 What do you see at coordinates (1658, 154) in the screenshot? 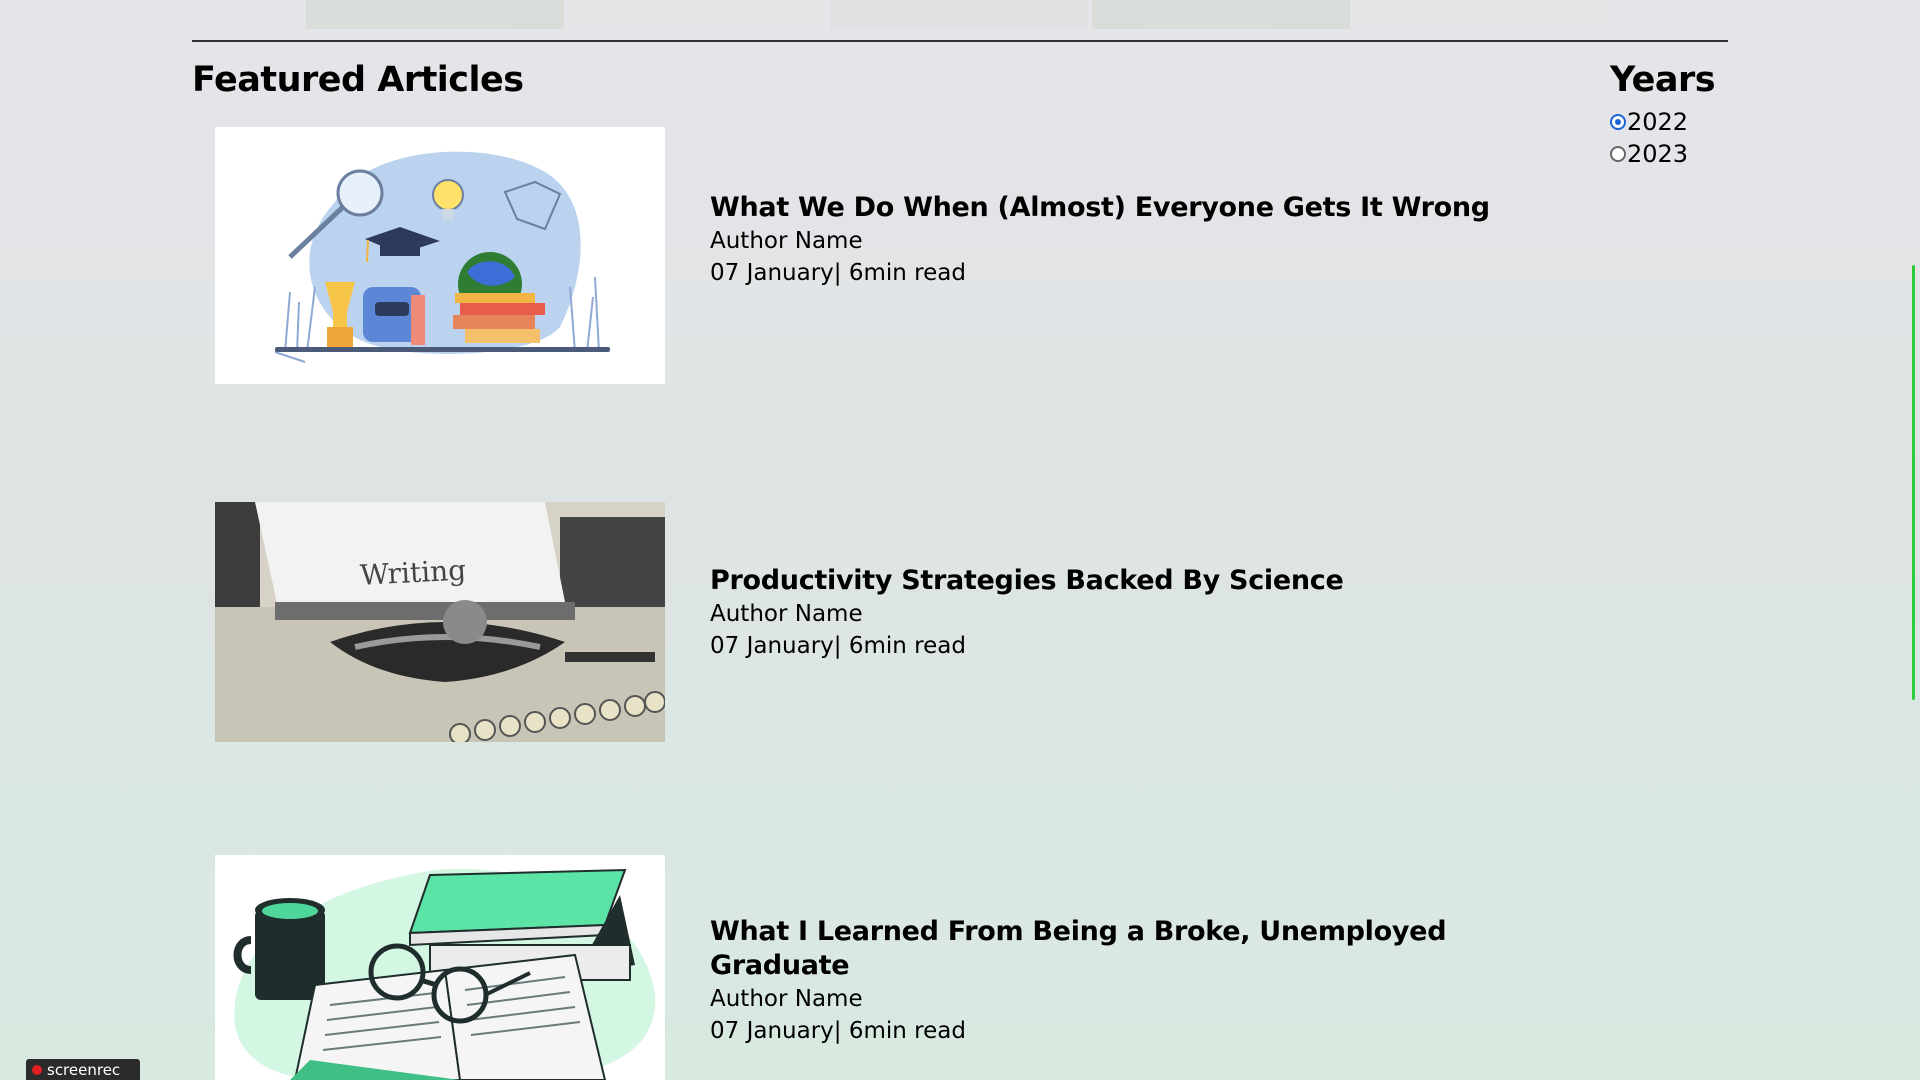
I see `year-option-label: 2023` at bounding box center [1658, 154].